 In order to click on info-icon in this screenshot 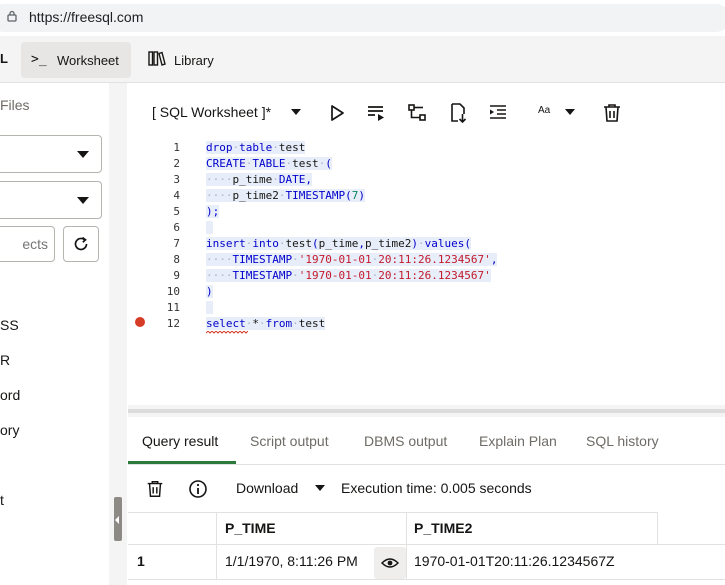, I will do `click(198, 489)`.